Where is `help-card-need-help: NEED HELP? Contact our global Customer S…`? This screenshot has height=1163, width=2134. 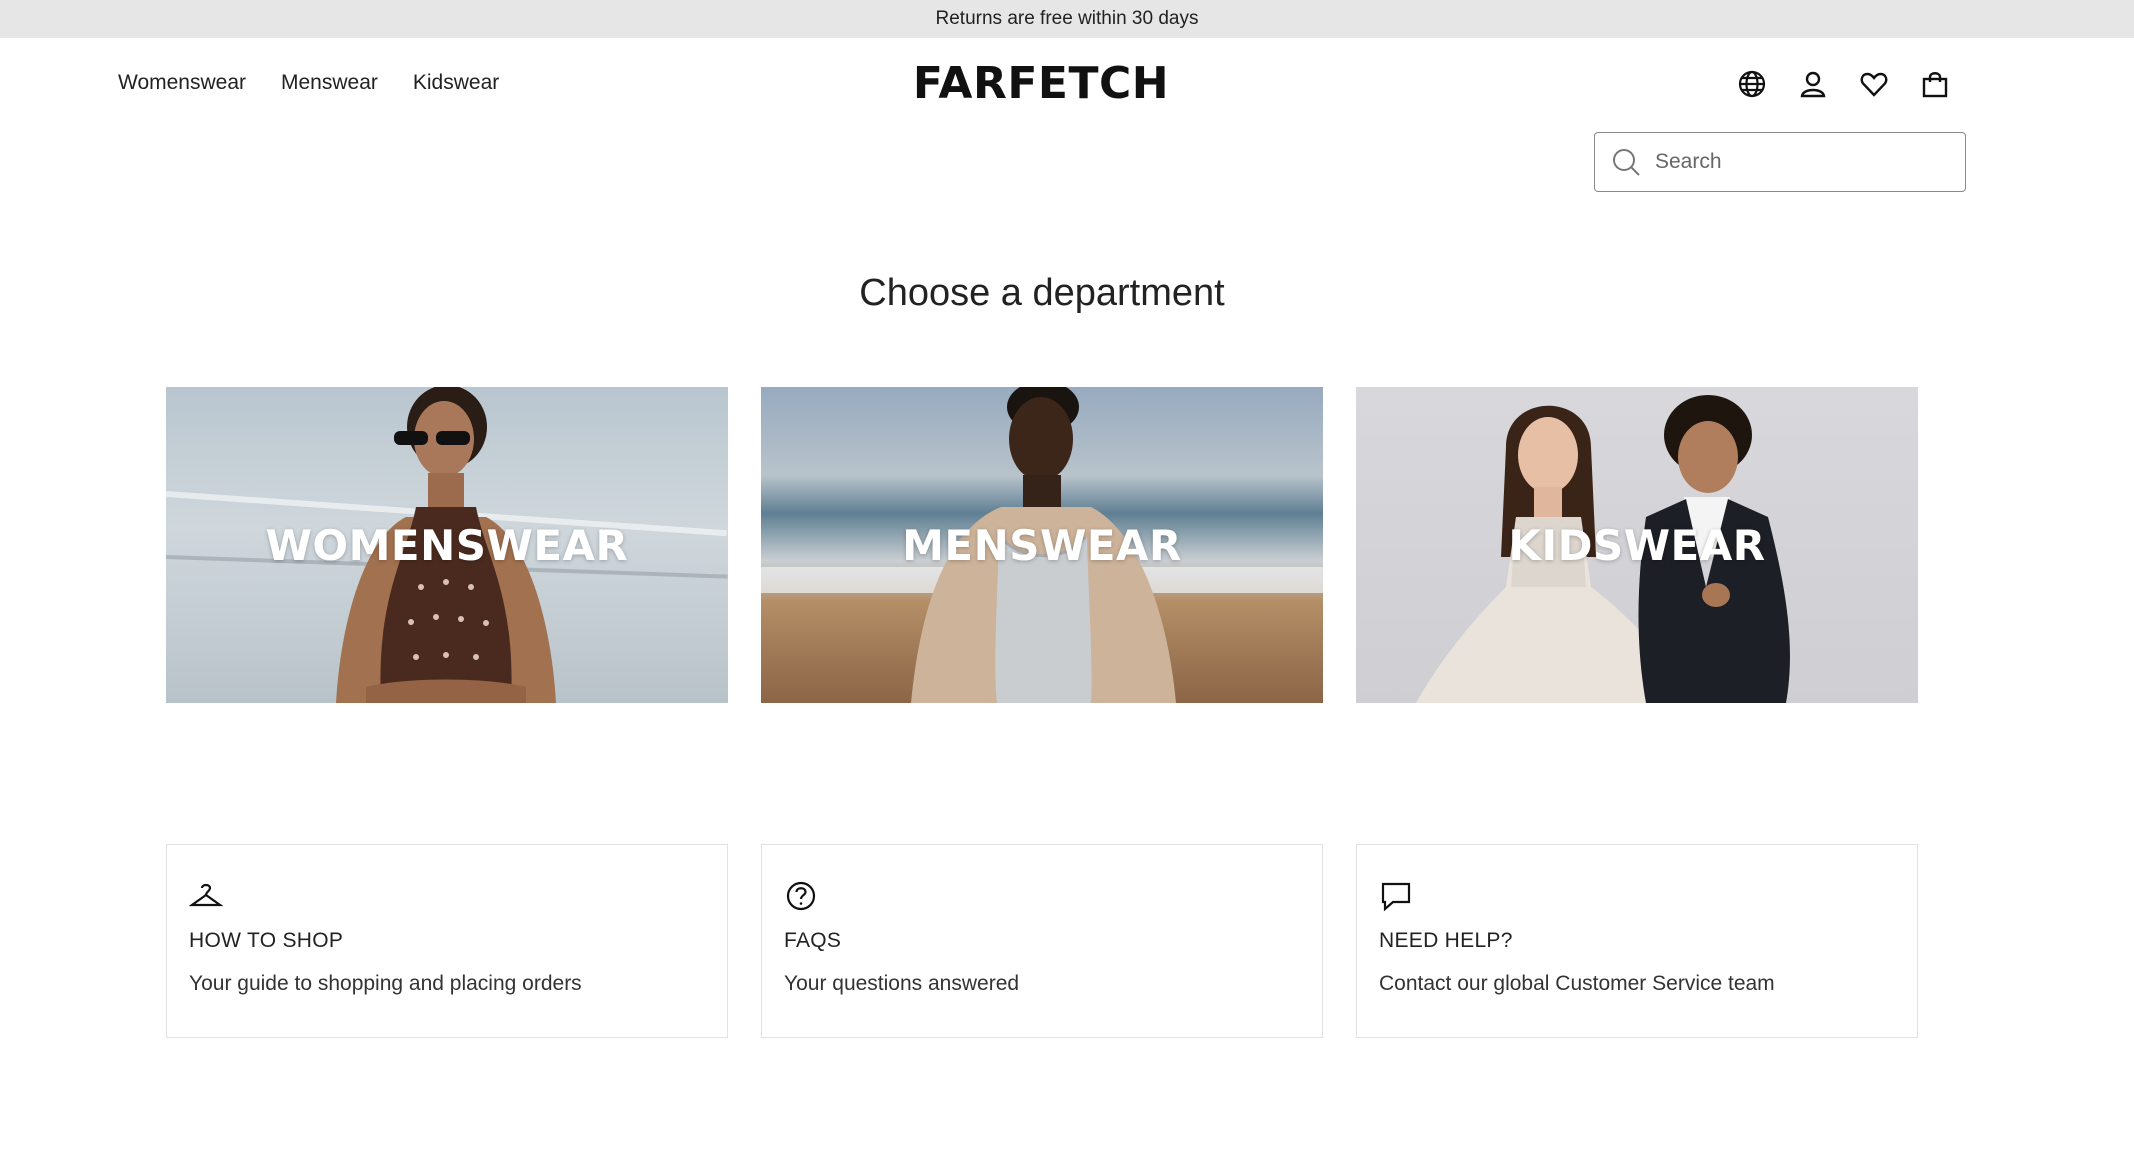 help-card-need-help: NEED HELP? Contact our global Customer S… is located at coordinates (1637, 941).